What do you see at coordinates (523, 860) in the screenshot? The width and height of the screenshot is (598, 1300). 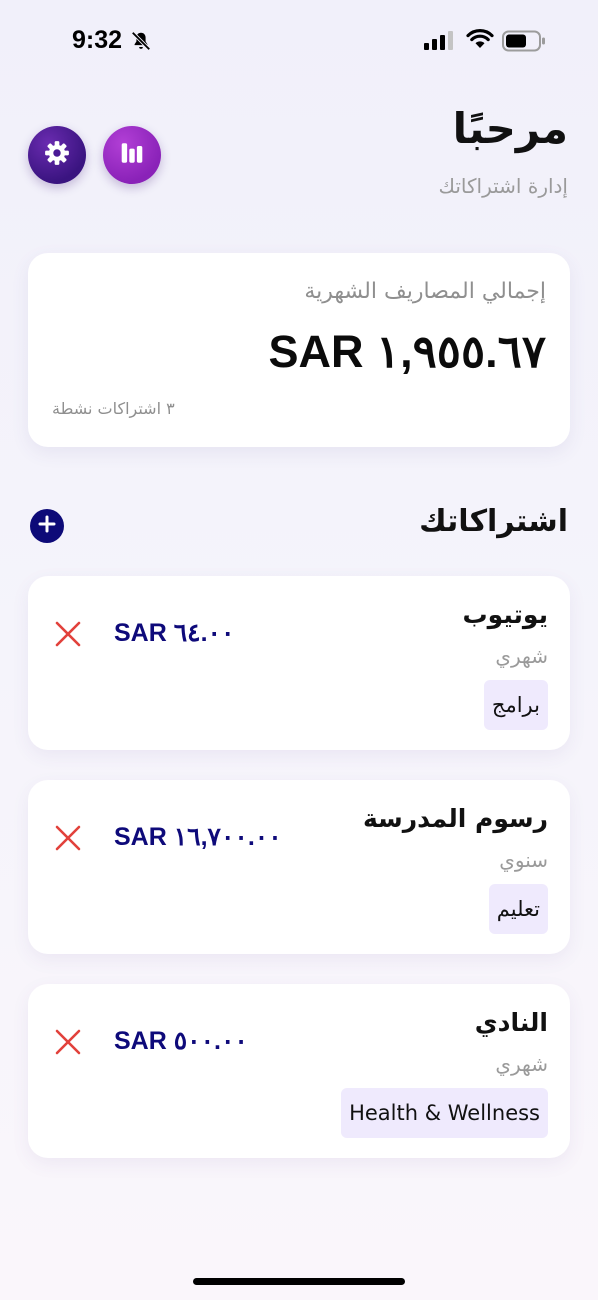 I see `billing-cycle: سنوي` at bounding box center [523, 860].